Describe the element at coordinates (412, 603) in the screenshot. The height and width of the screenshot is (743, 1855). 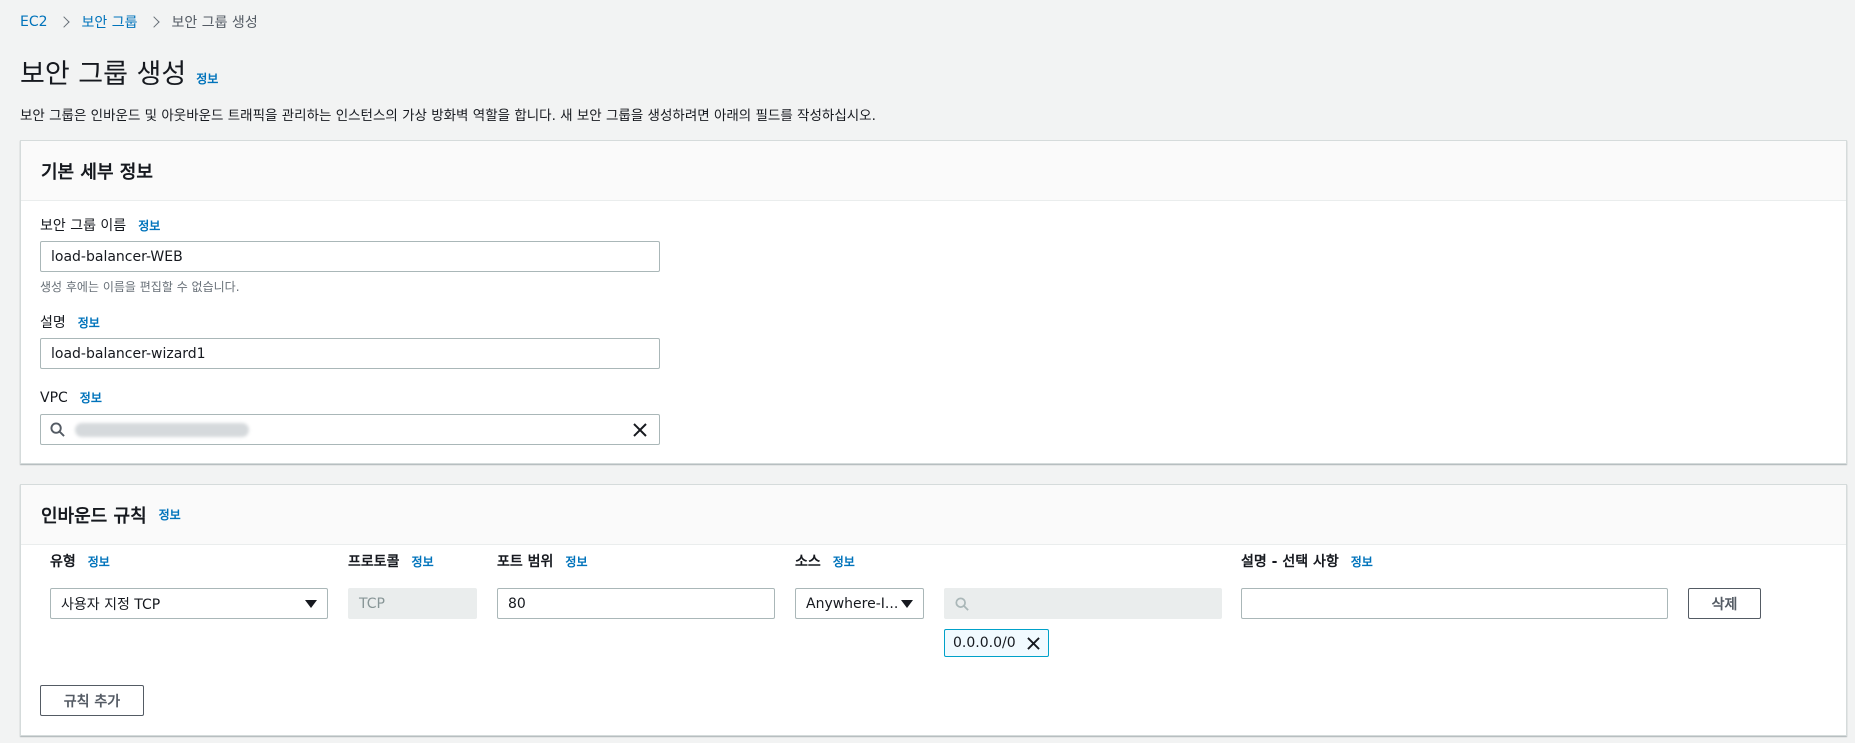
I see `protocol-field: TCP` at that location.